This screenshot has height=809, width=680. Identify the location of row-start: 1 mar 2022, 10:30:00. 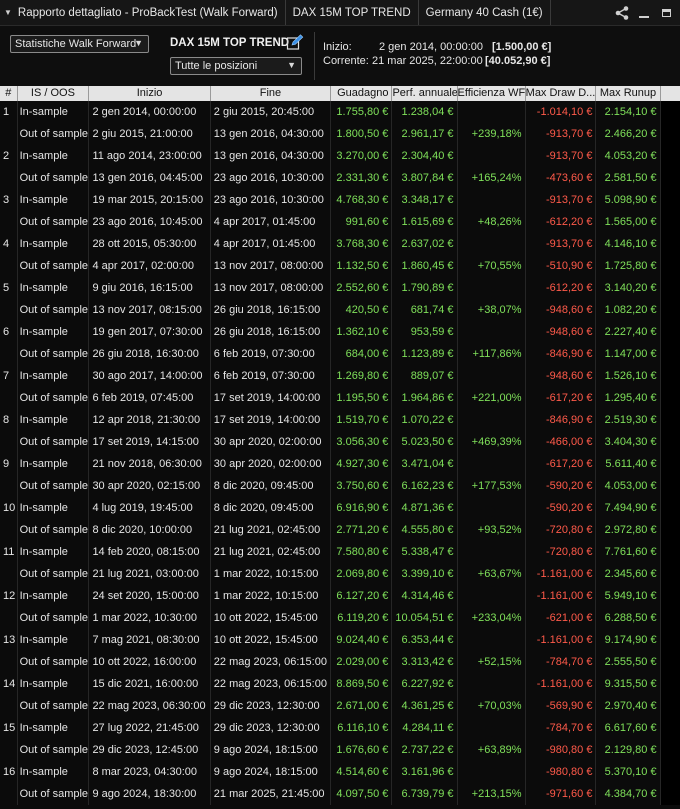
(150, 618).